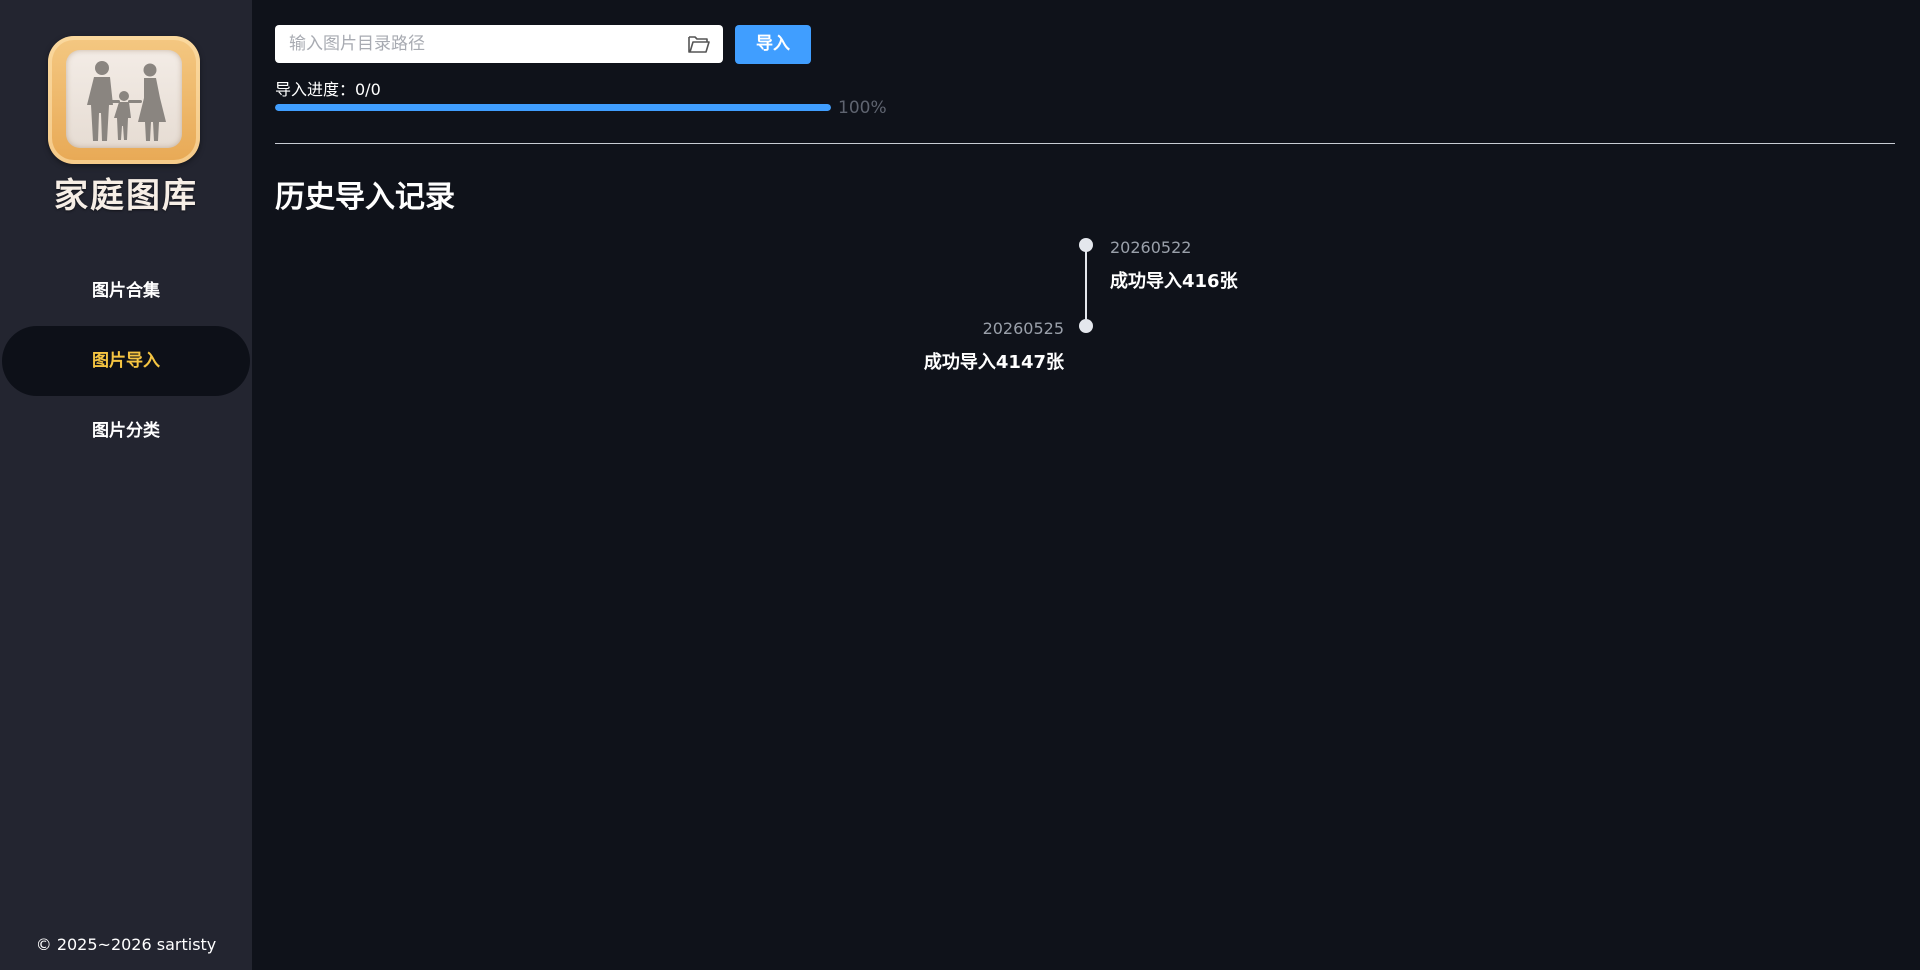 The width and height of the screenshot is (1920, 970). I want to click on path-input-wrapper, so click(499, 44).